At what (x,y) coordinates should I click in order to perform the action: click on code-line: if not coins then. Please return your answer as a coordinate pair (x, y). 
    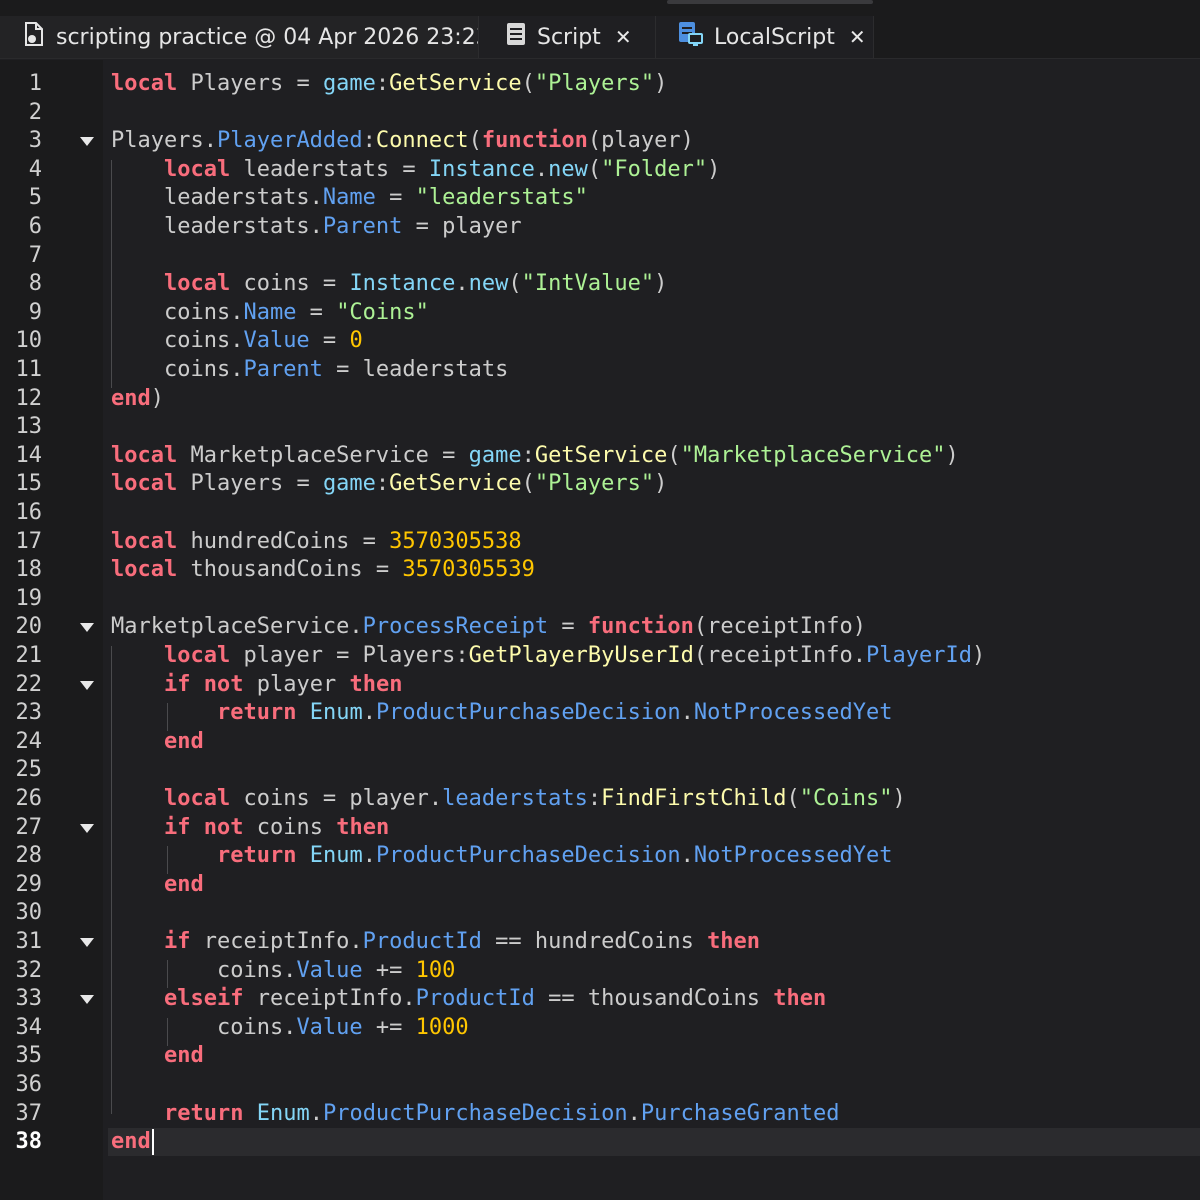
    Looking at the image, I should click on (250, 828).